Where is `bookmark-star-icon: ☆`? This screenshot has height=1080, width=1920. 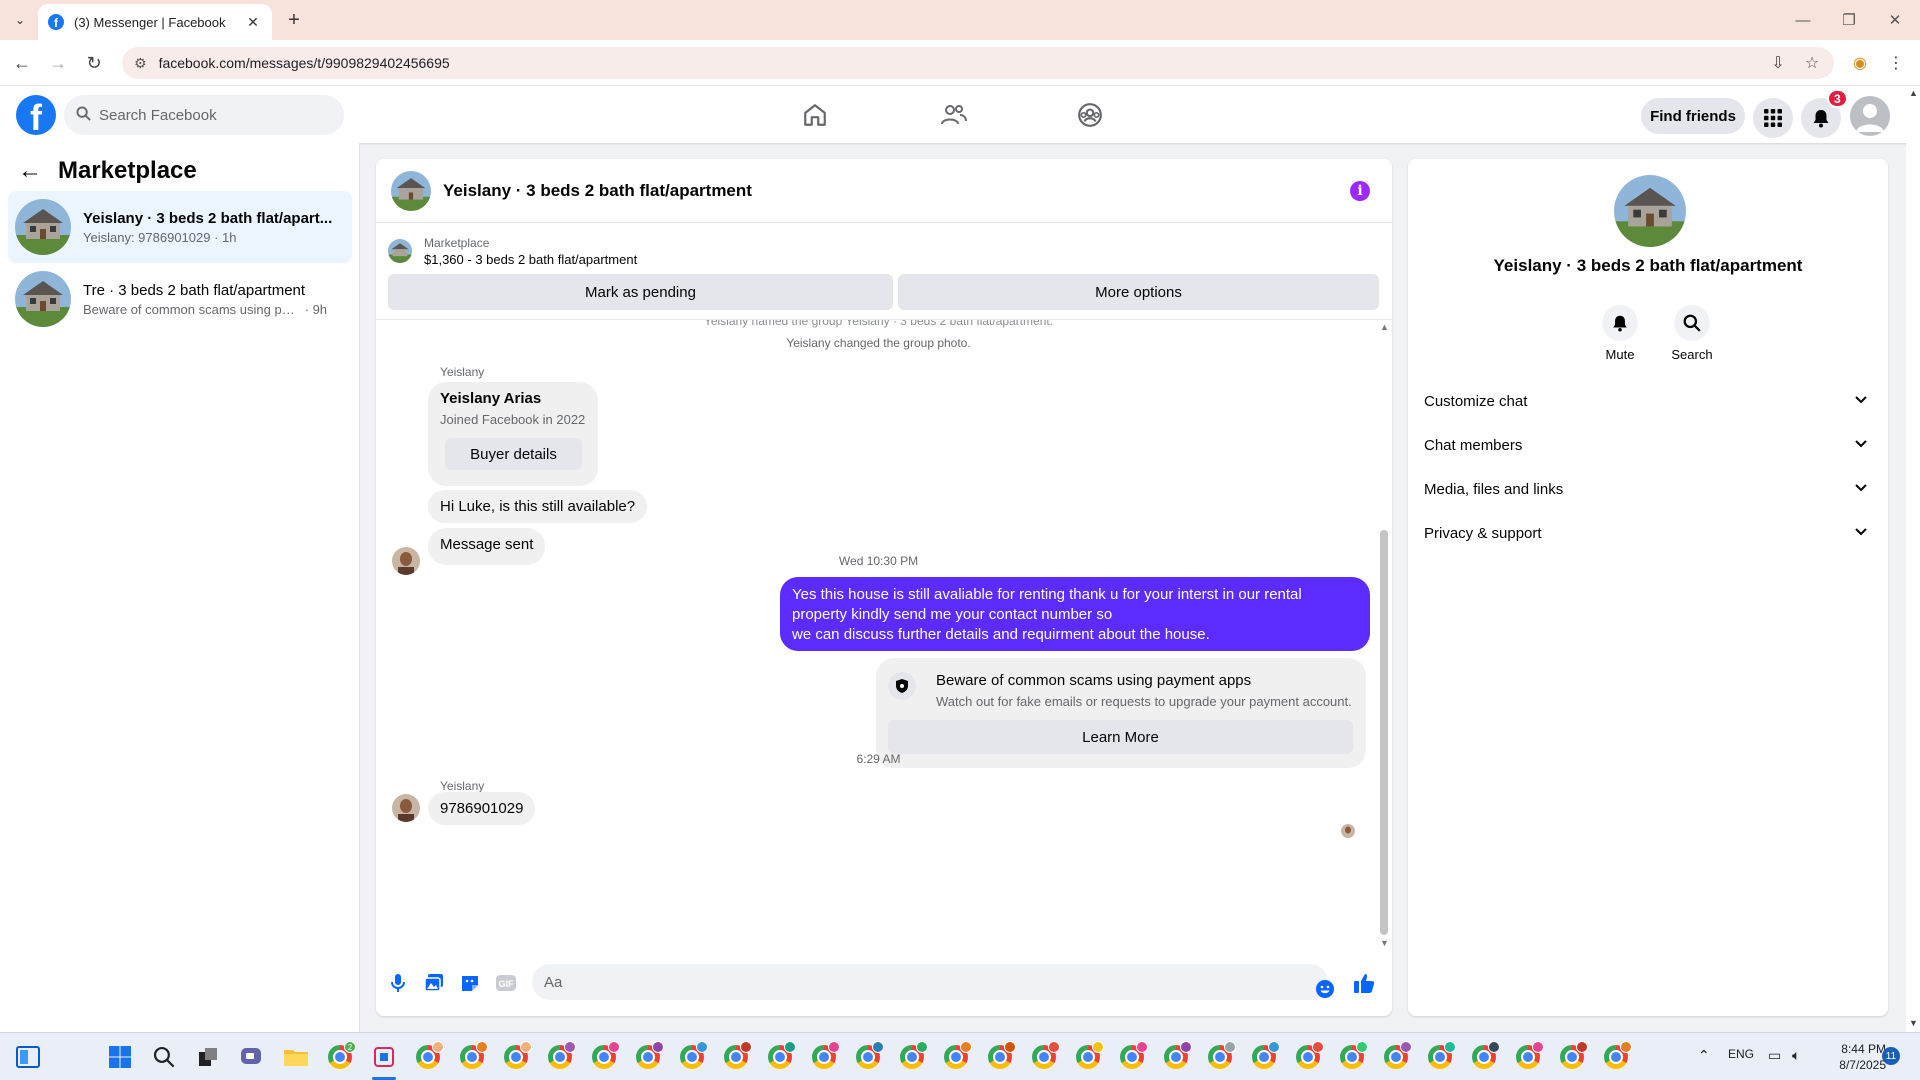 bookmark-star-icon: ☆ is located at coordinates (1812, 63).